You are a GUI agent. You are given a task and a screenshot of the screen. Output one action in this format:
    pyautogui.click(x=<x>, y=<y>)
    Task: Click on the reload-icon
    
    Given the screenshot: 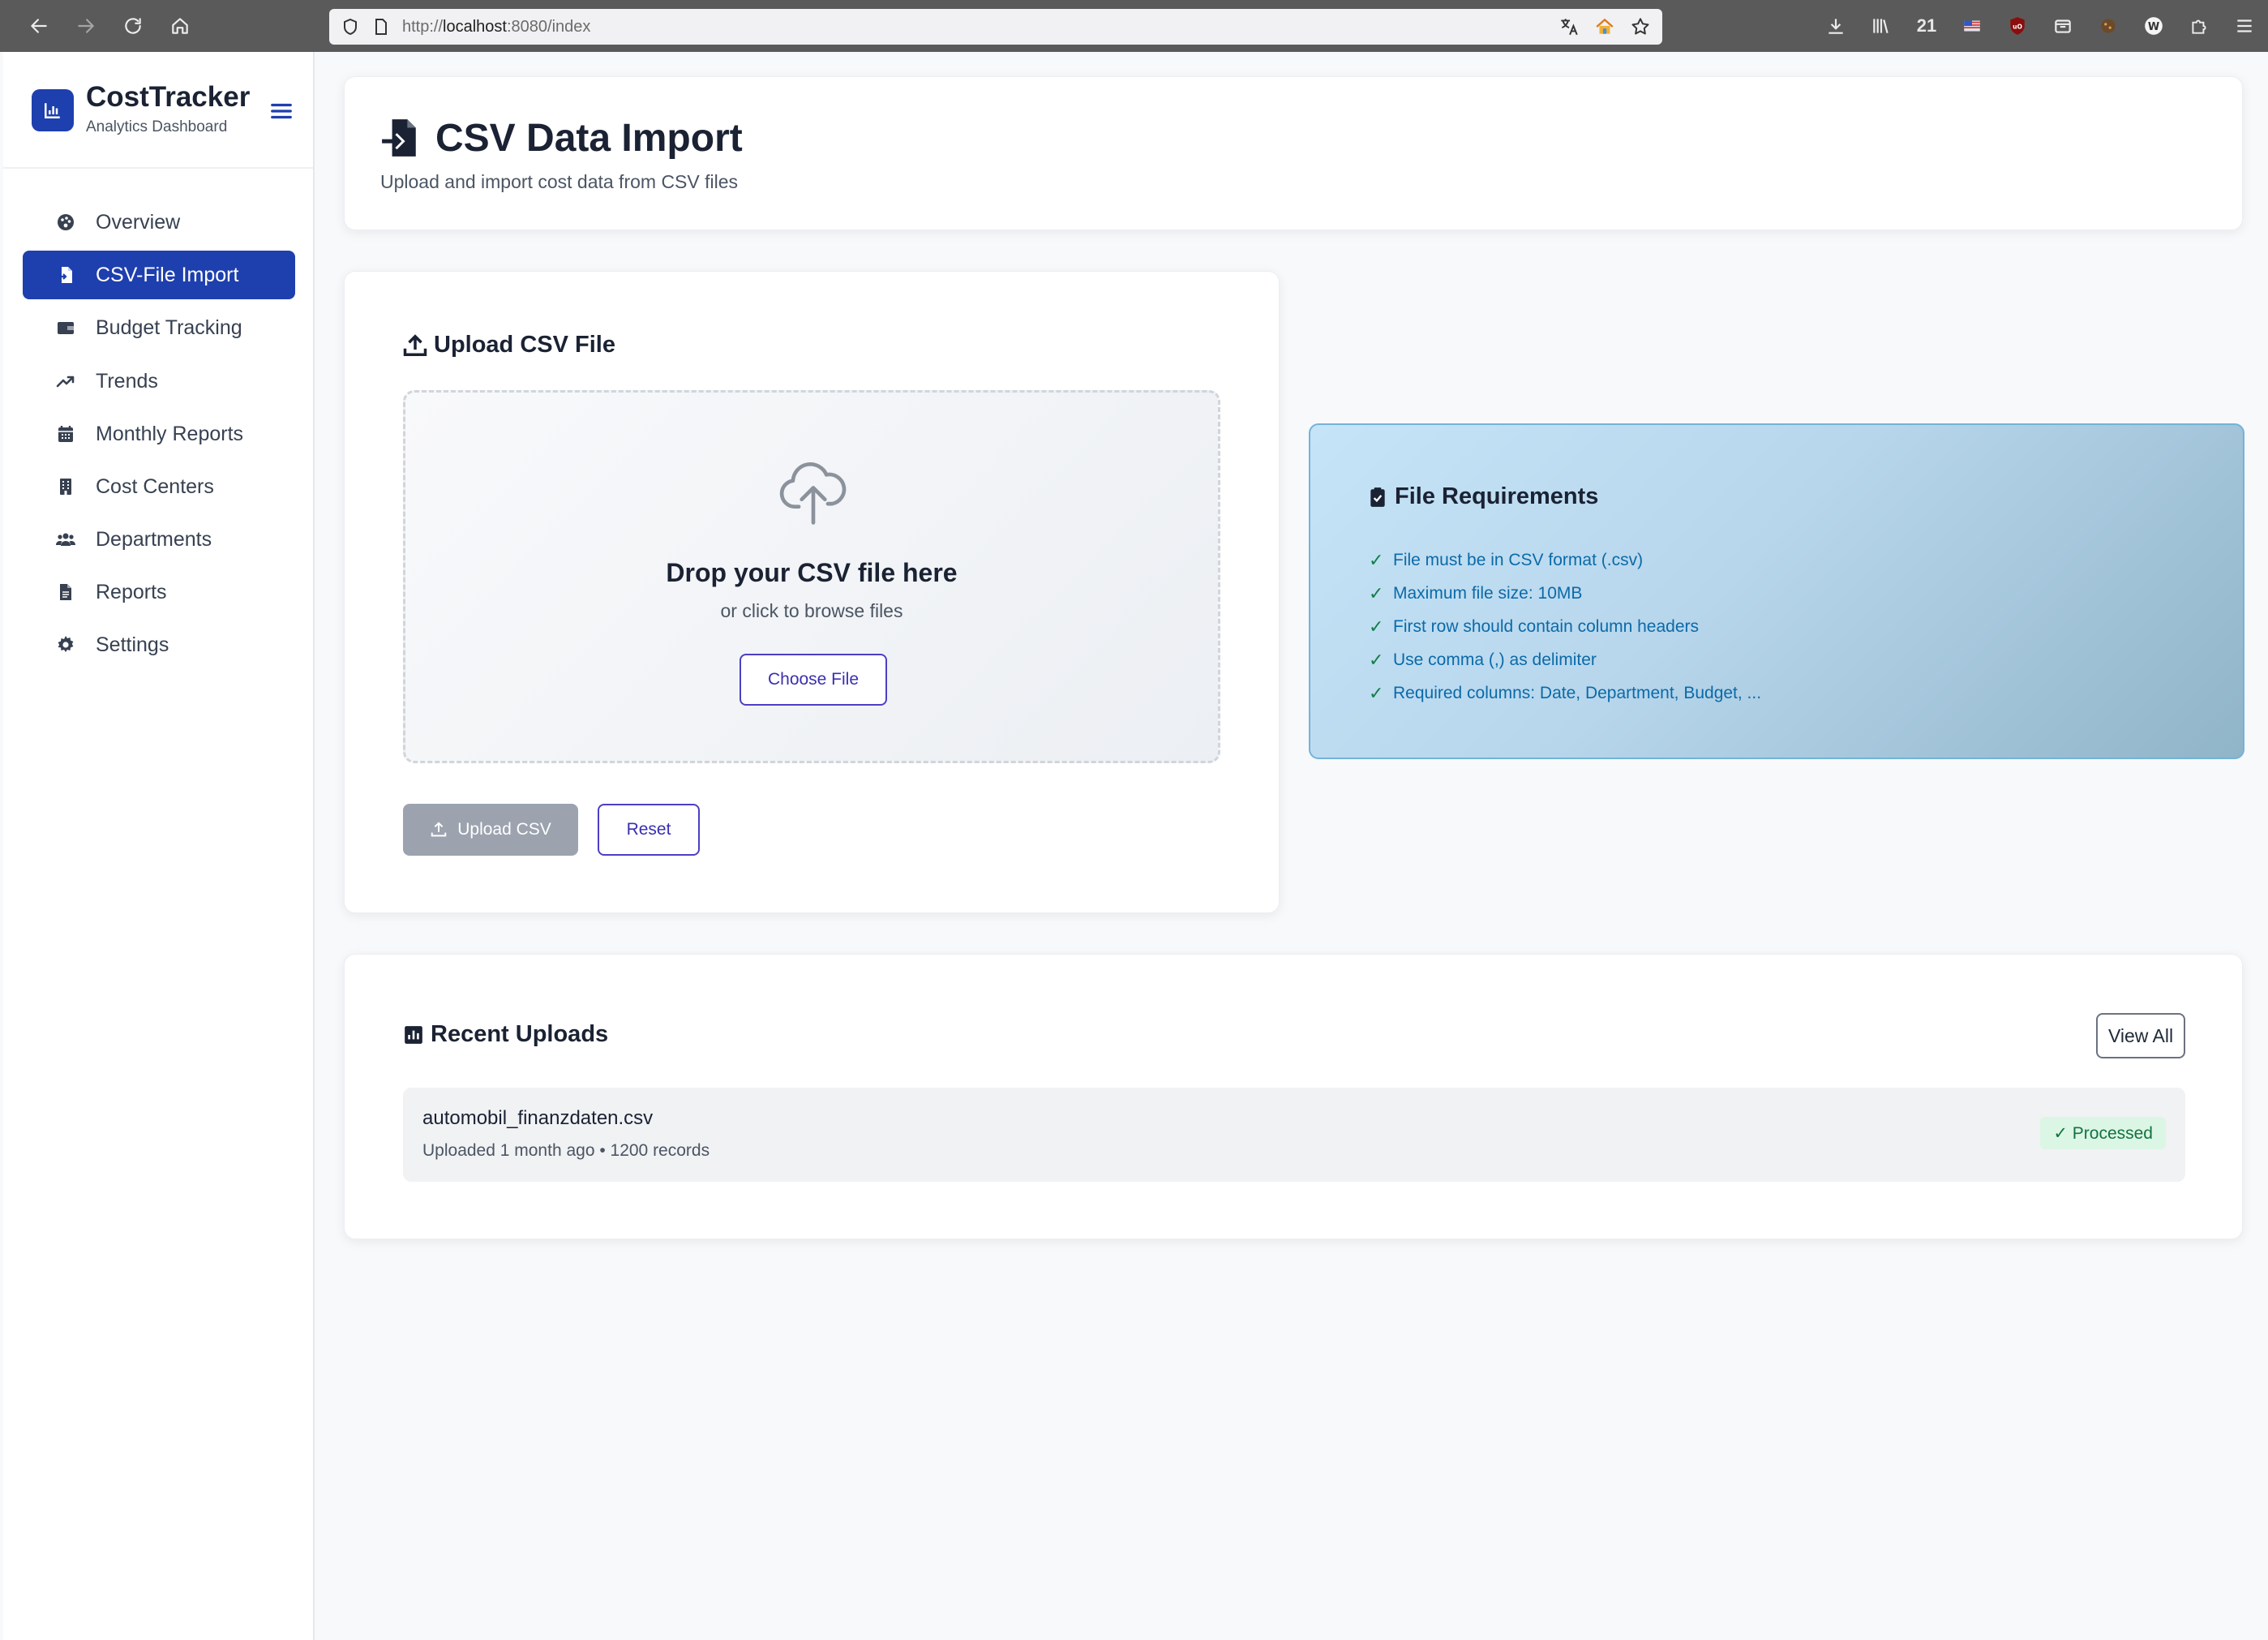 What is the action you would take?
    pyautogui.click(x=133, y=26)
    